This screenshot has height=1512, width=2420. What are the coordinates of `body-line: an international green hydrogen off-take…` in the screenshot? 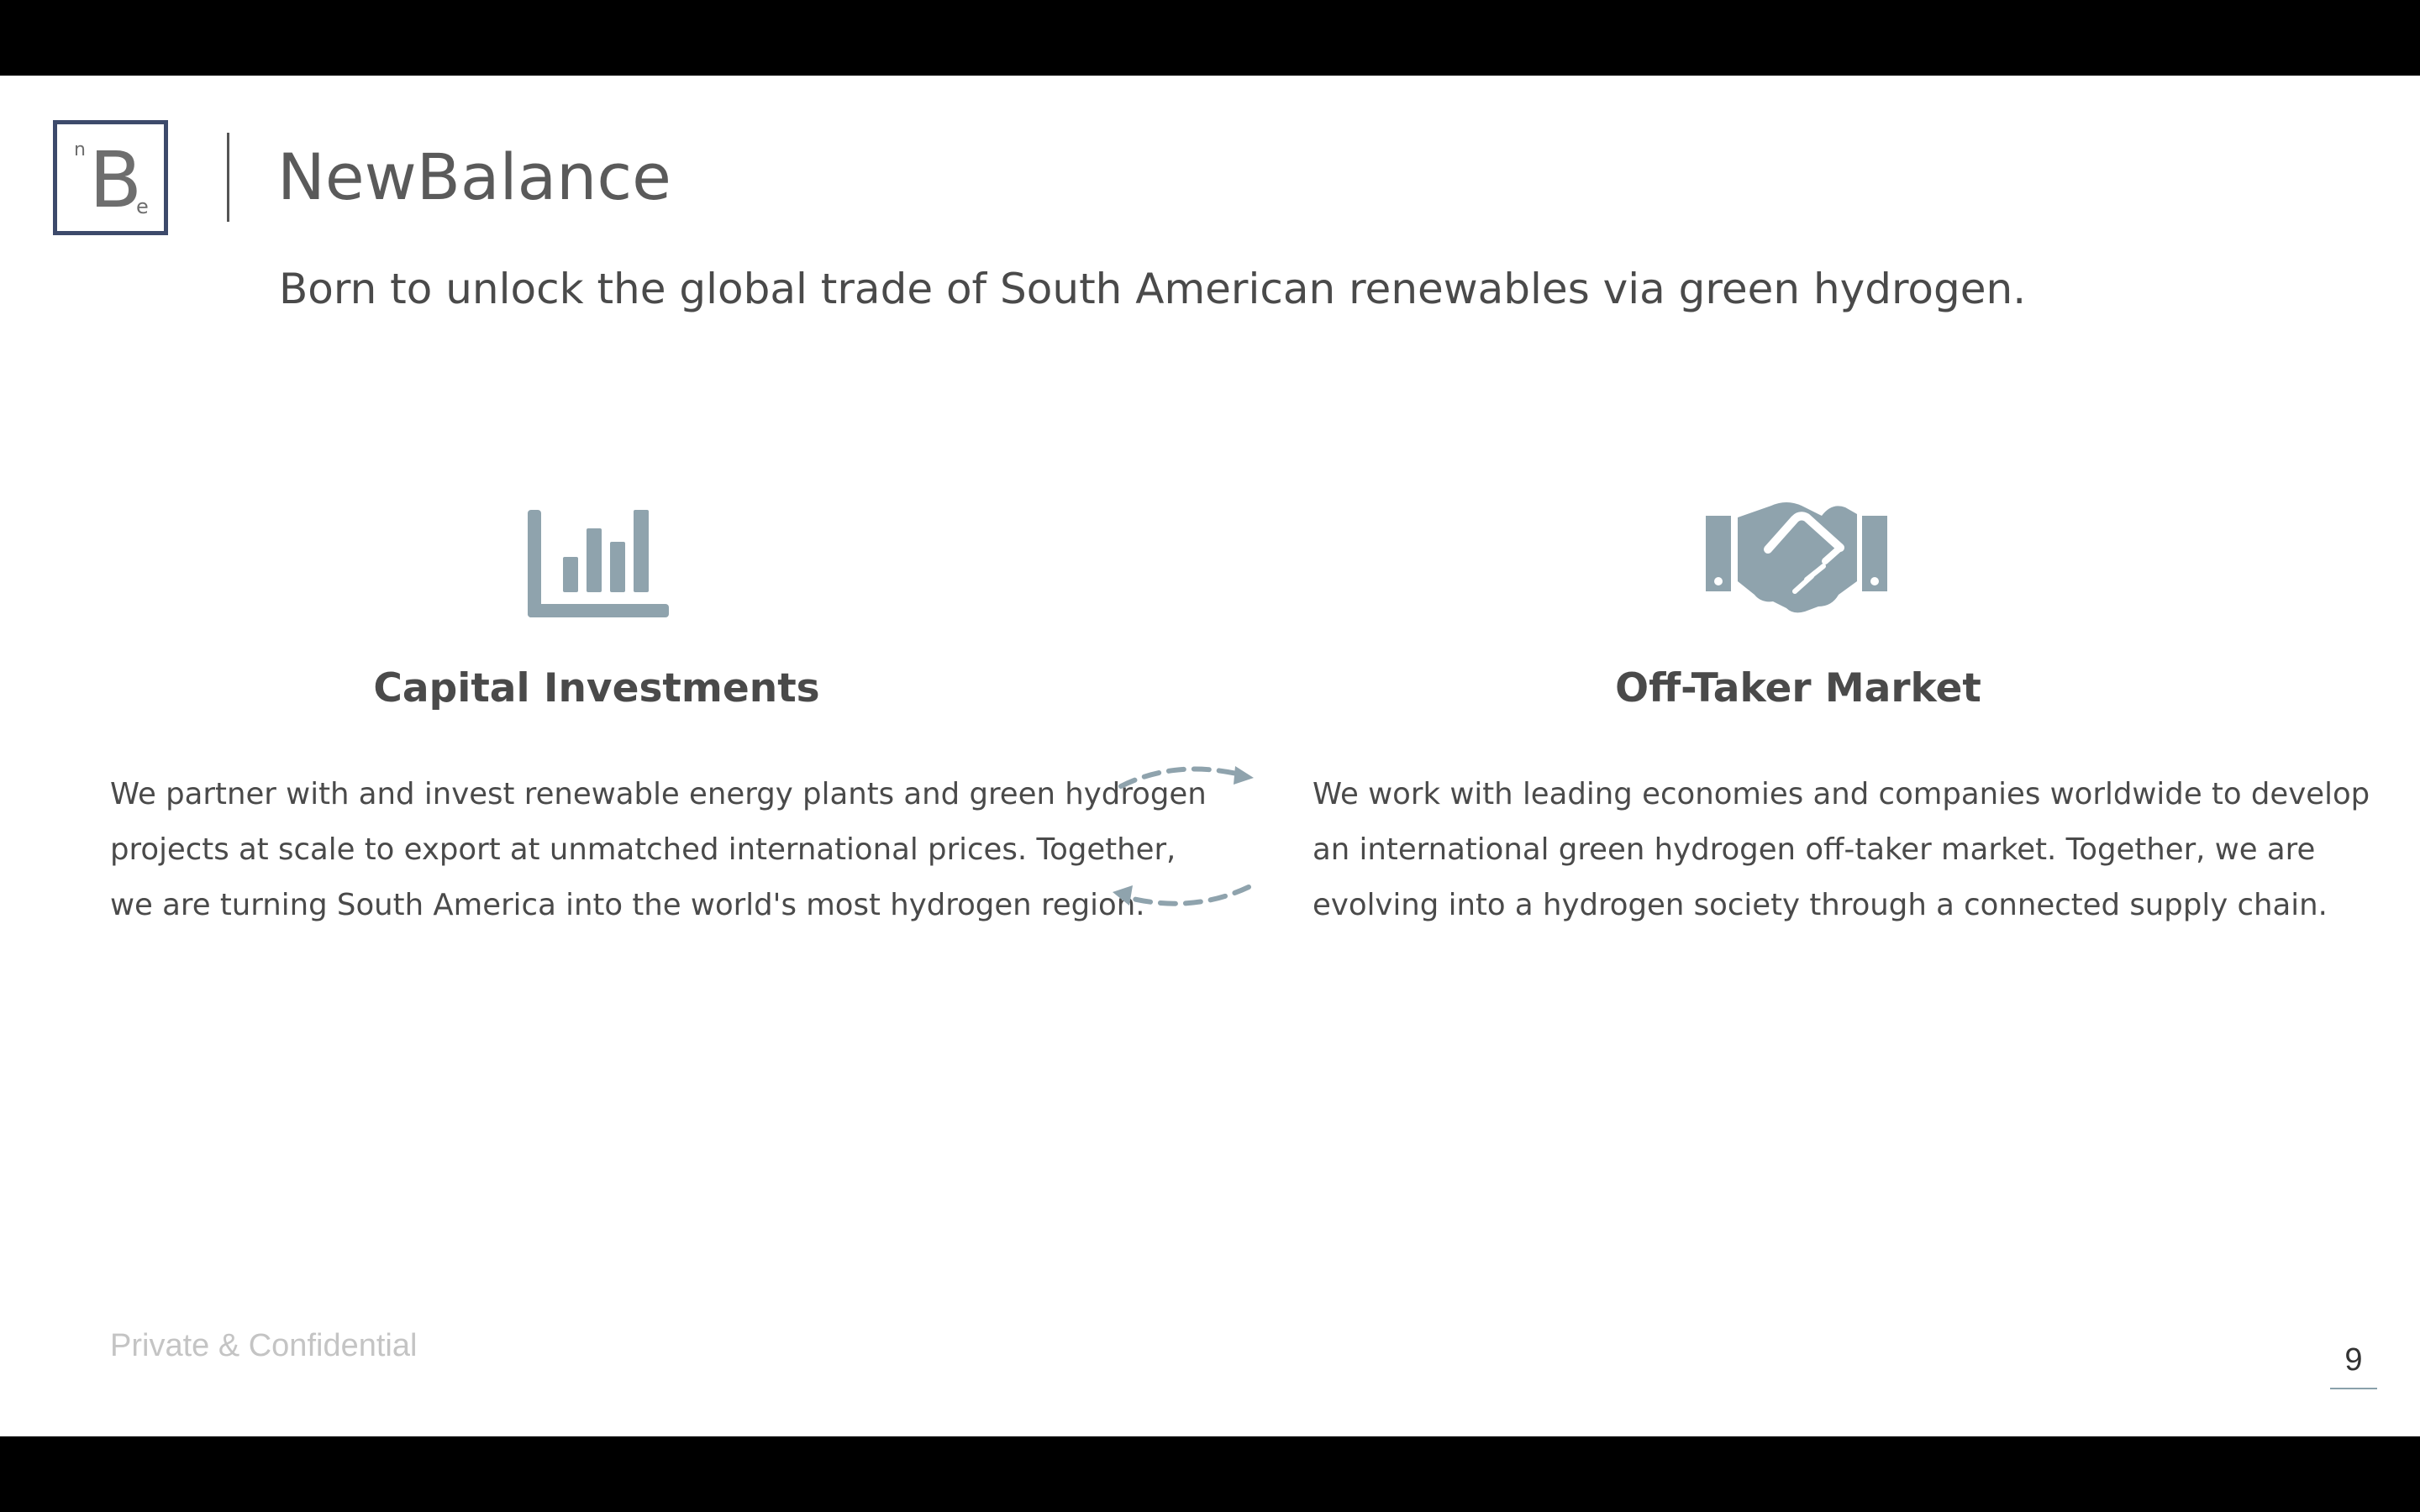 It's located at (1814, 849).